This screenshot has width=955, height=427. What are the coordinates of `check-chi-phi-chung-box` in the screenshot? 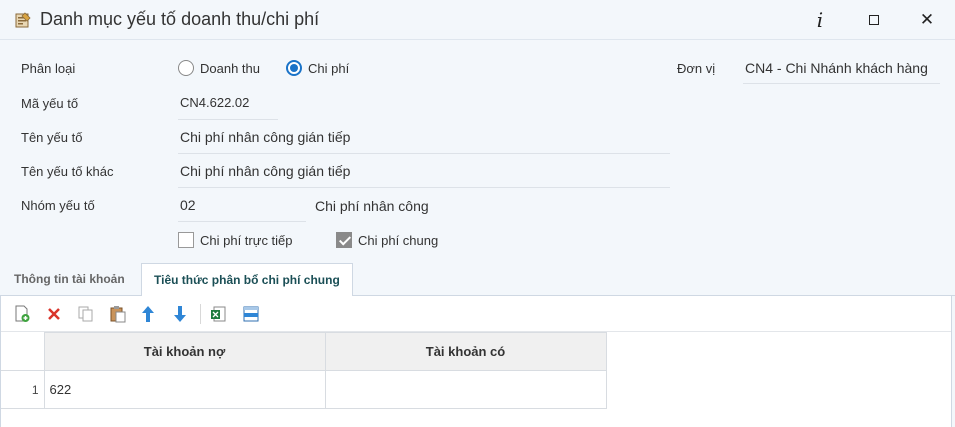 It's located at (344, 240).